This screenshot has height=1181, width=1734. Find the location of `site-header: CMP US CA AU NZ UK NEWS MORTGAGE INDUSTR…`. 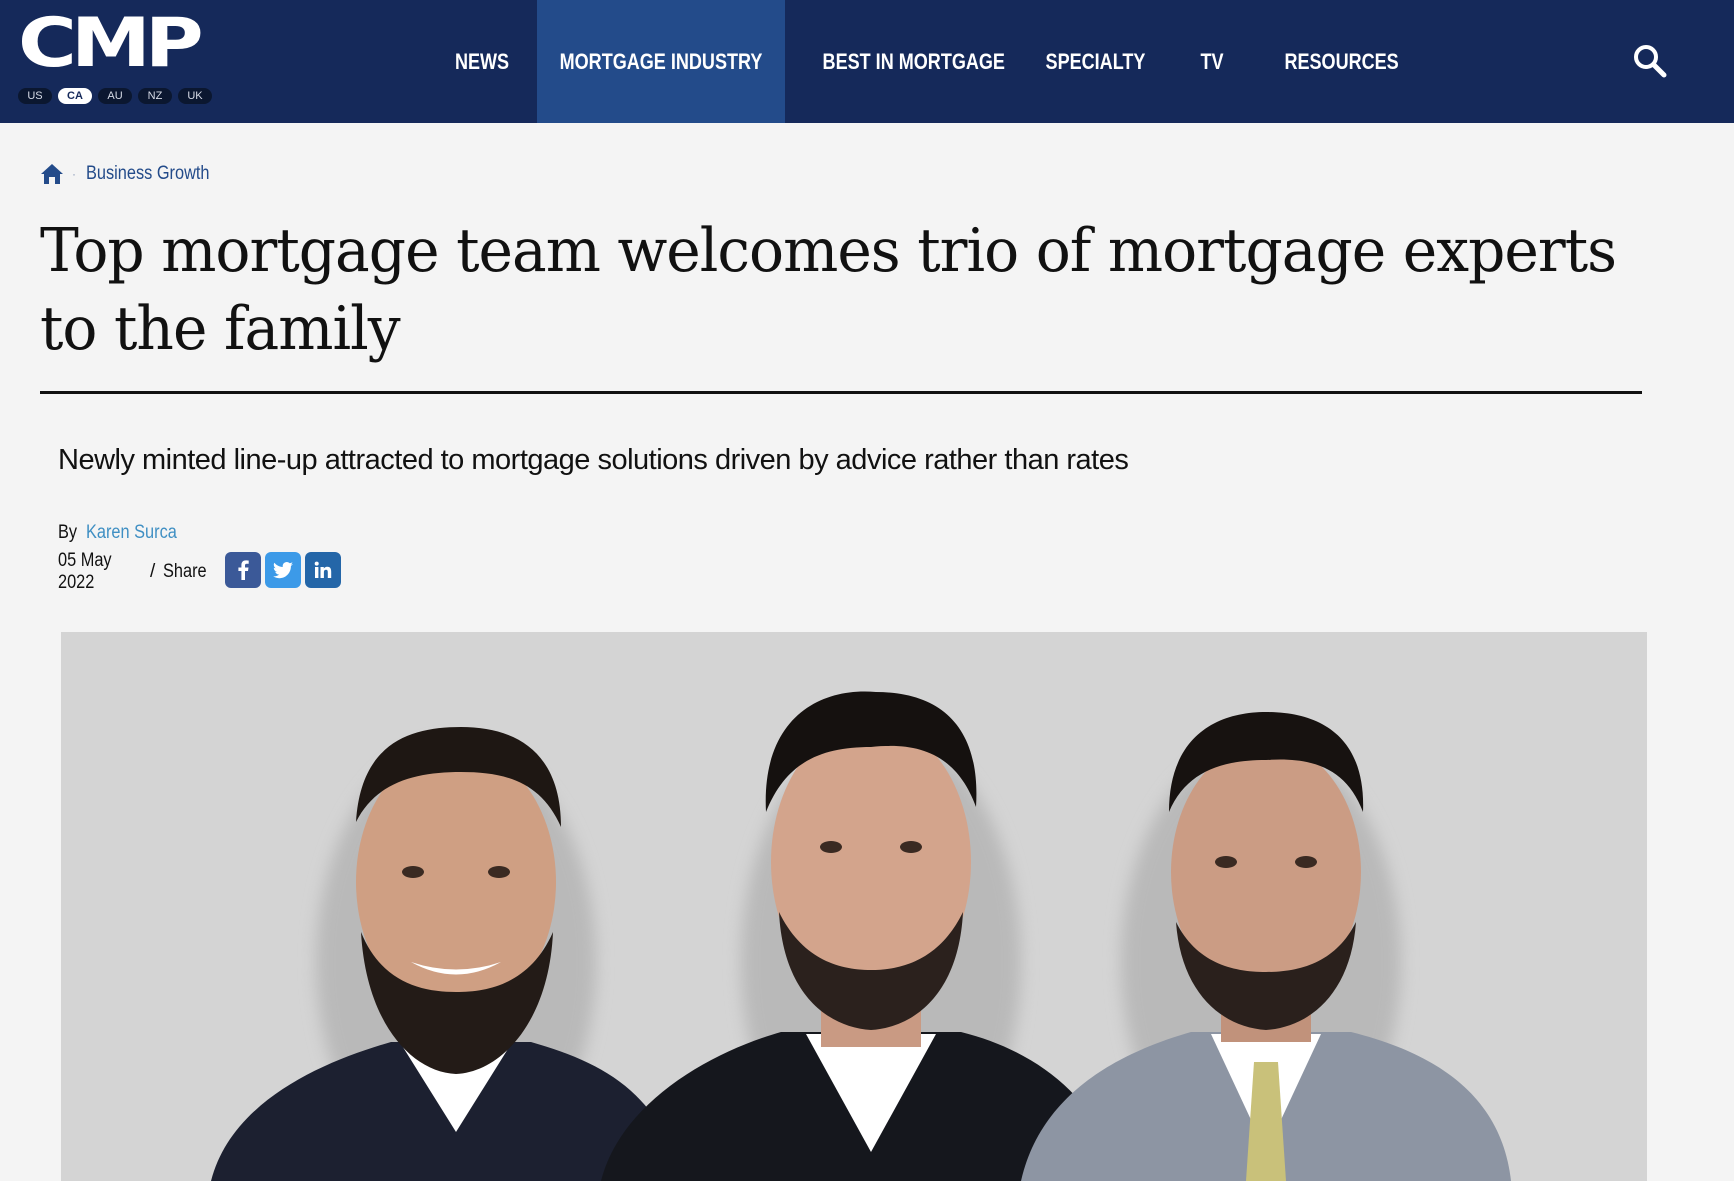

site-header: CMP US CA AU NZ UK NEWS MORTGAGE INDUSTR… is located at coordinates (867, 61).